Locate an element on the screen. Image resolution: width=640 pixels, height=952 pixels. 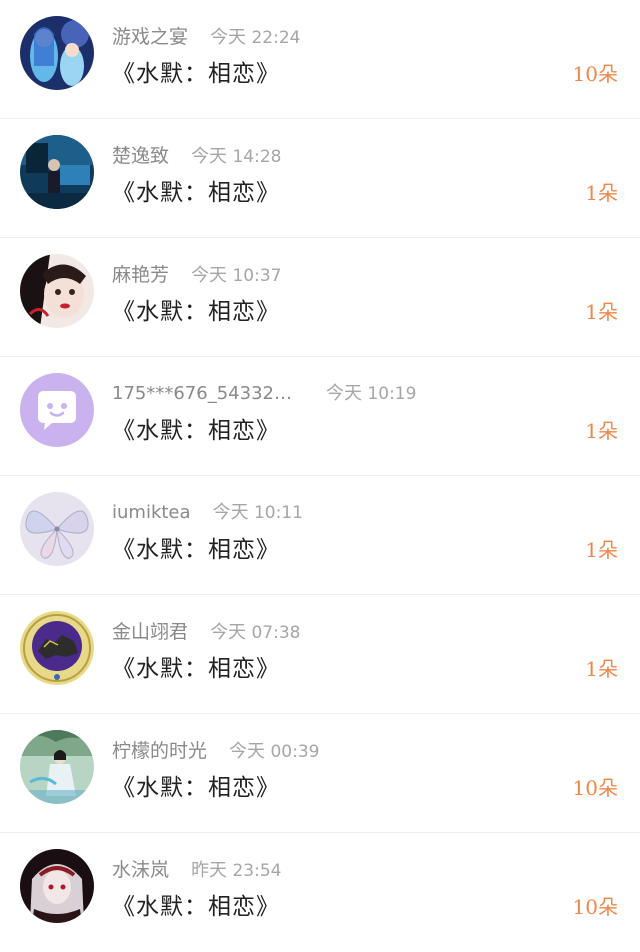
user-name: 金山翊君 is located at coordinates (150, 632).